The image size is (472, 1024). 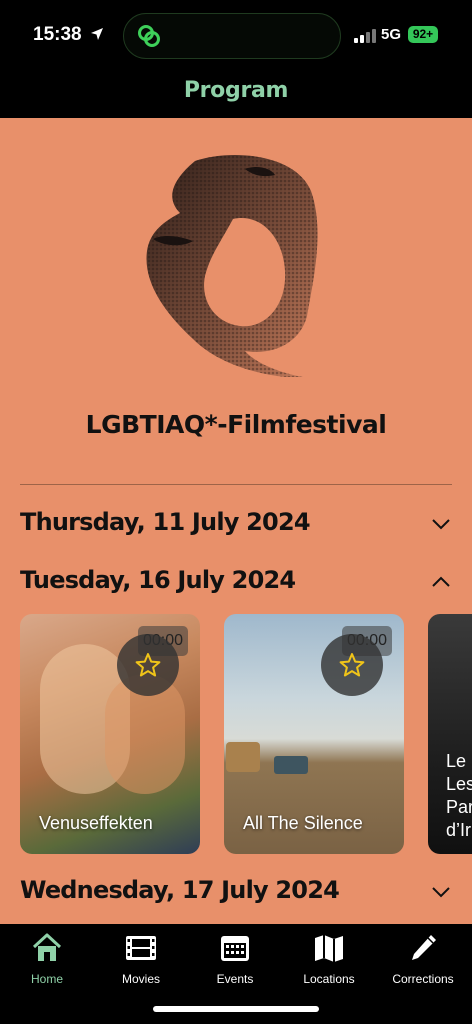 I want to click on day-row-thursday: Thursday, 11 July 2024, so click(x=236, y=524).